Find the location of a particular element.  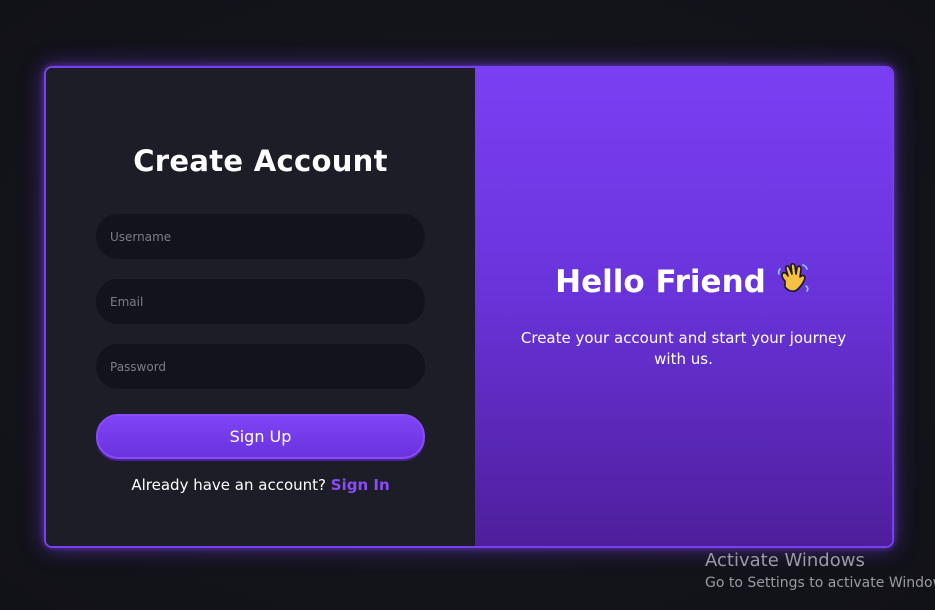

form-title: Create Account is located at coordinates (260, 161).